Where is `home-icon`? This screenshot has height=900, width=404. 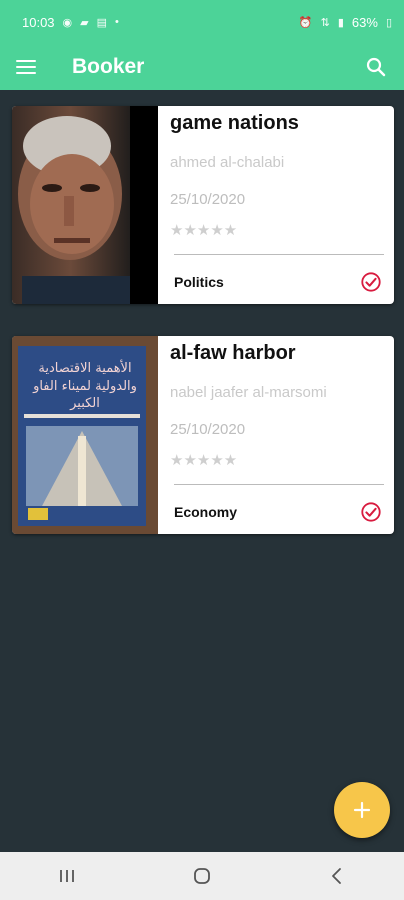
home-icon is located at coordinates (202, 876).